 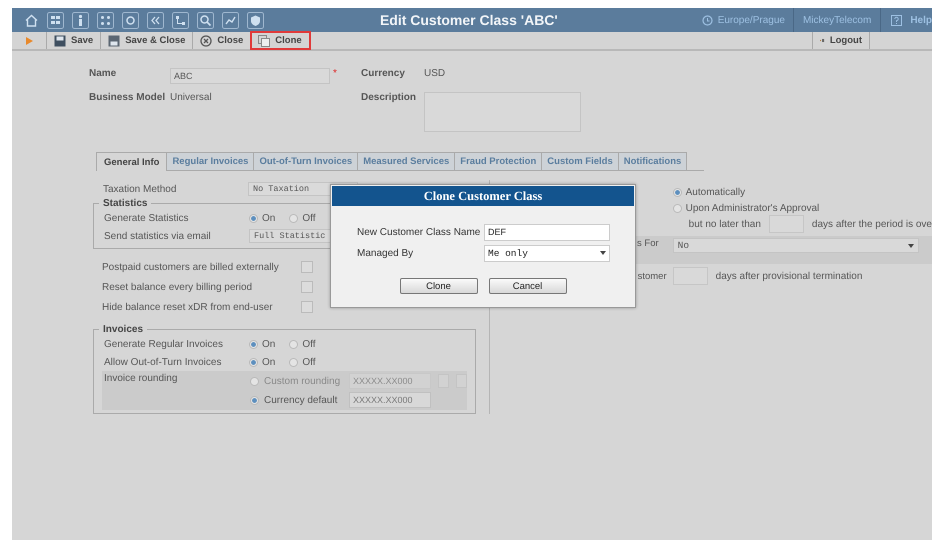 What do you see at coordinates (652, 276) in the screenshot?
I see `field-label: stomer` at bounding box center [652, 276].